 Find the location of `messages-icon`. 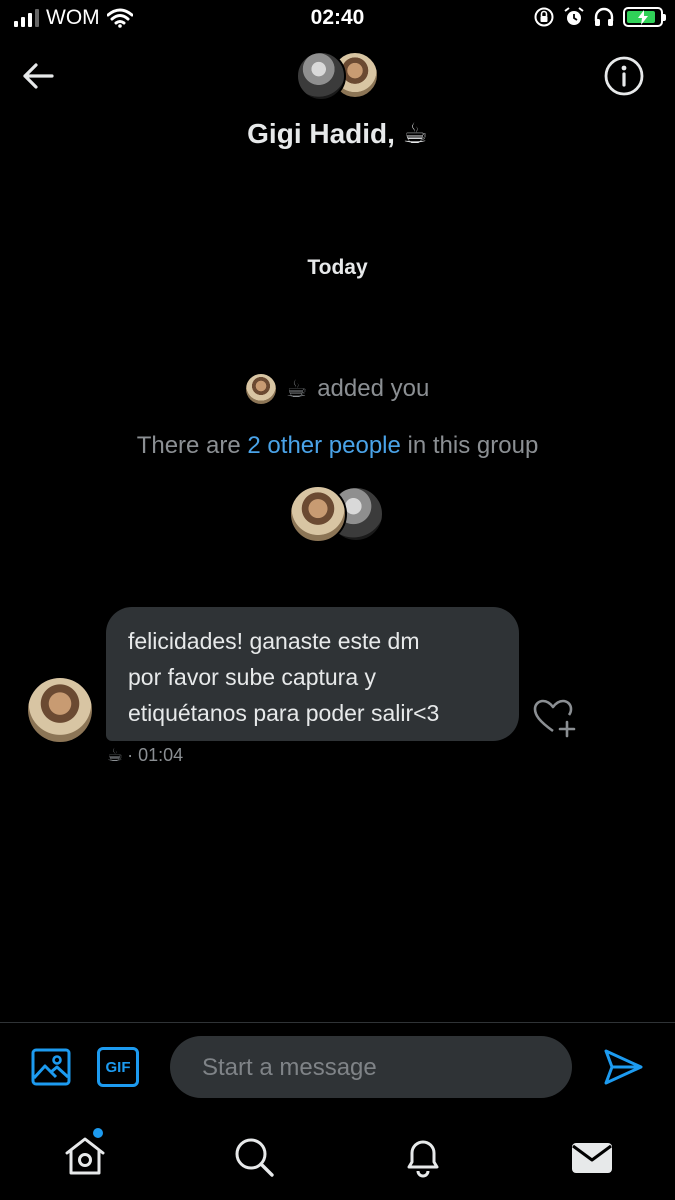

messages-icon is located at coordinates (592, 1158).